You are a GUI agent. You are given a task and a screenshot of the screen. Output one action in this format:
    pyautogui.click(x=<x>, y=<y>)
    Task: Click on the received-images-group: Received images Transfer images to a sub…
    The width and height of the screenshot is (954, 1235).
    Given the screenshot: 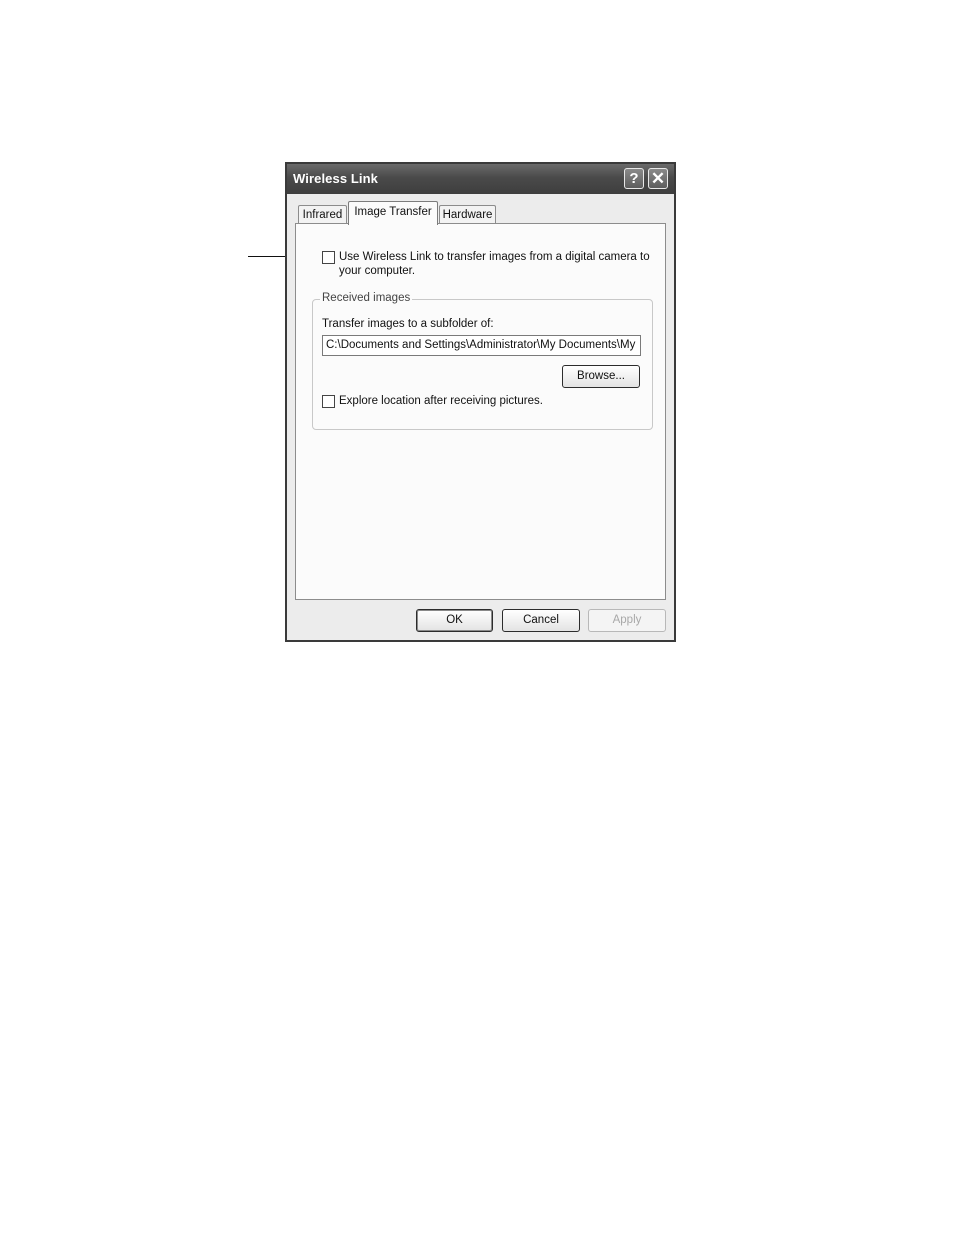 What is the action you would take?
    pyautogui.click(x=482, y=361)
    